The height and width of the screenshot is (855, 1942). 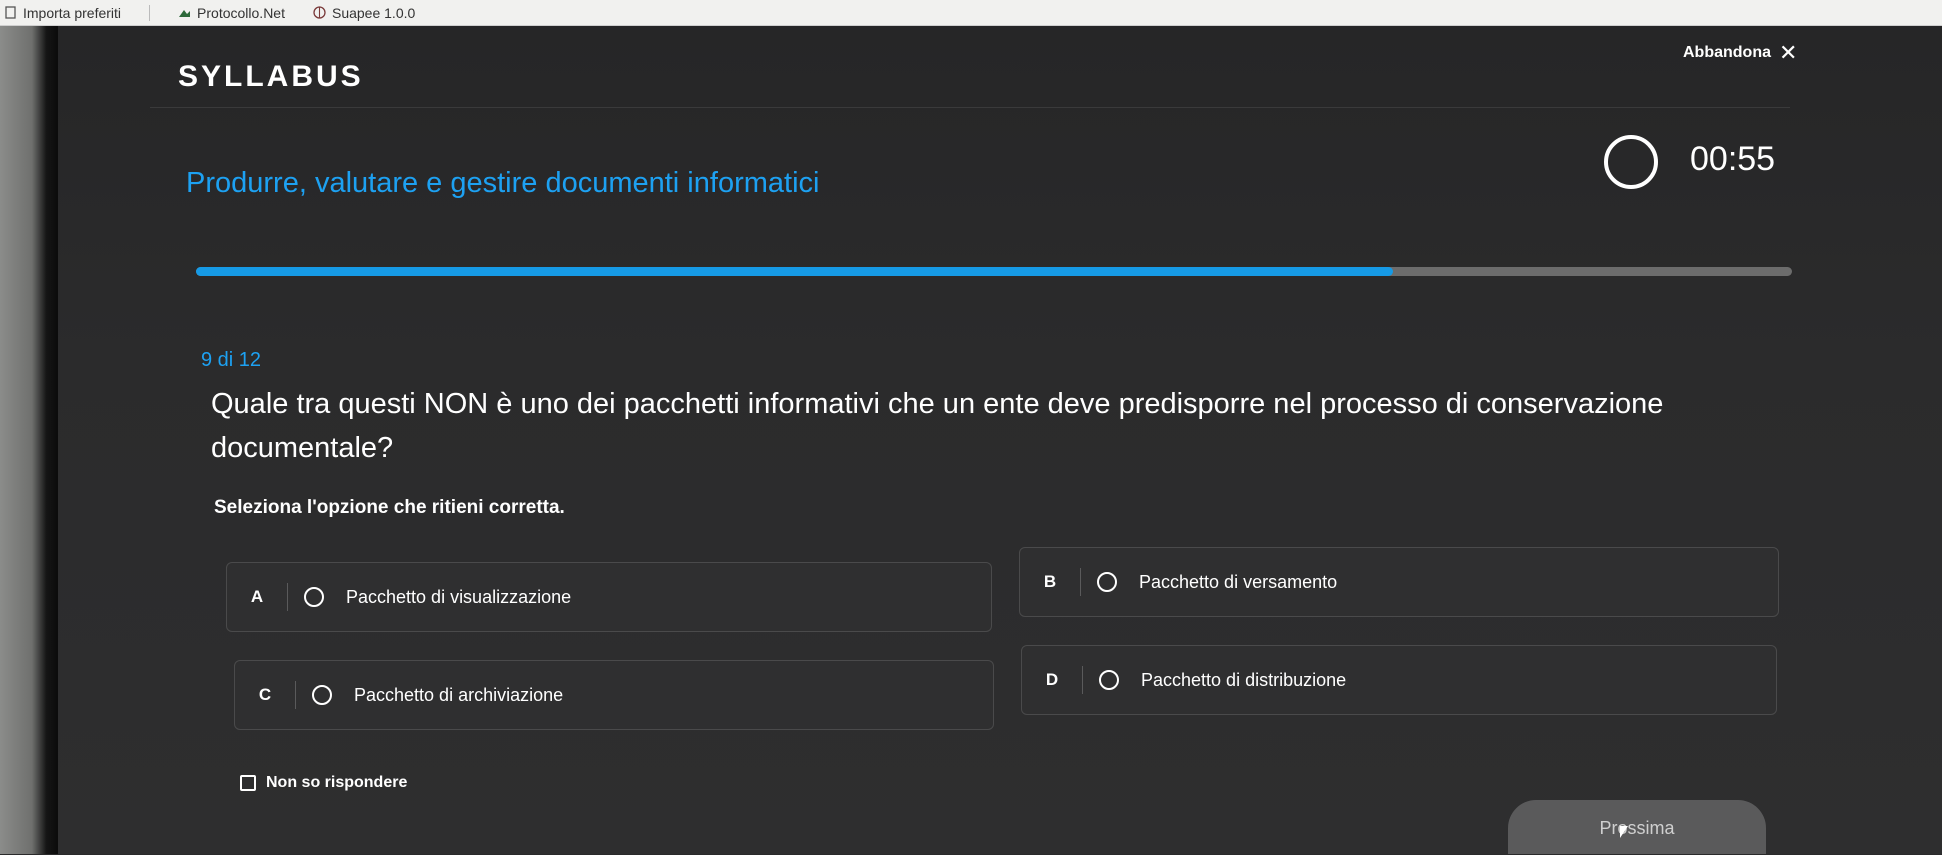 I want to click on option-letter: D, so click(x=1052, y=679).